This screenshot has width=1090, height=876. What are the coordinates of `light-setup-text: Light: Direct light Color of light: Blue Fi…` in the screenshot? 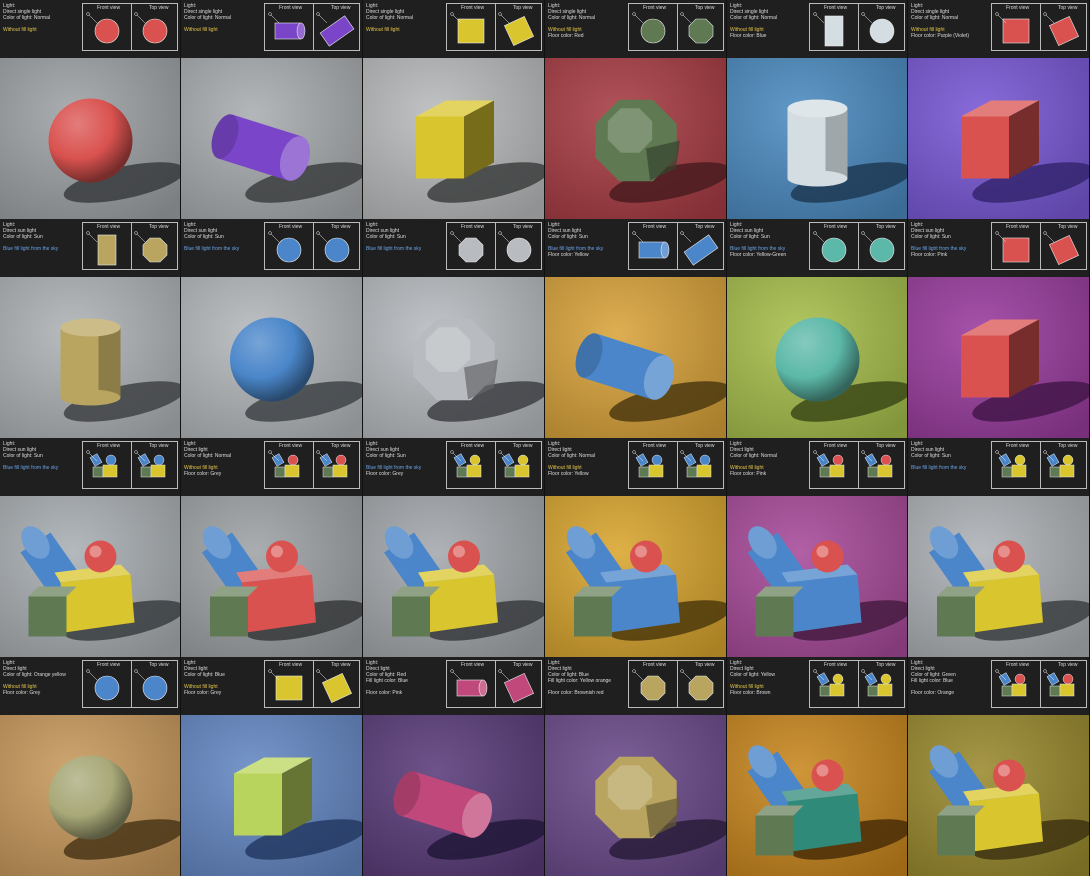 It's located at (587, 678).